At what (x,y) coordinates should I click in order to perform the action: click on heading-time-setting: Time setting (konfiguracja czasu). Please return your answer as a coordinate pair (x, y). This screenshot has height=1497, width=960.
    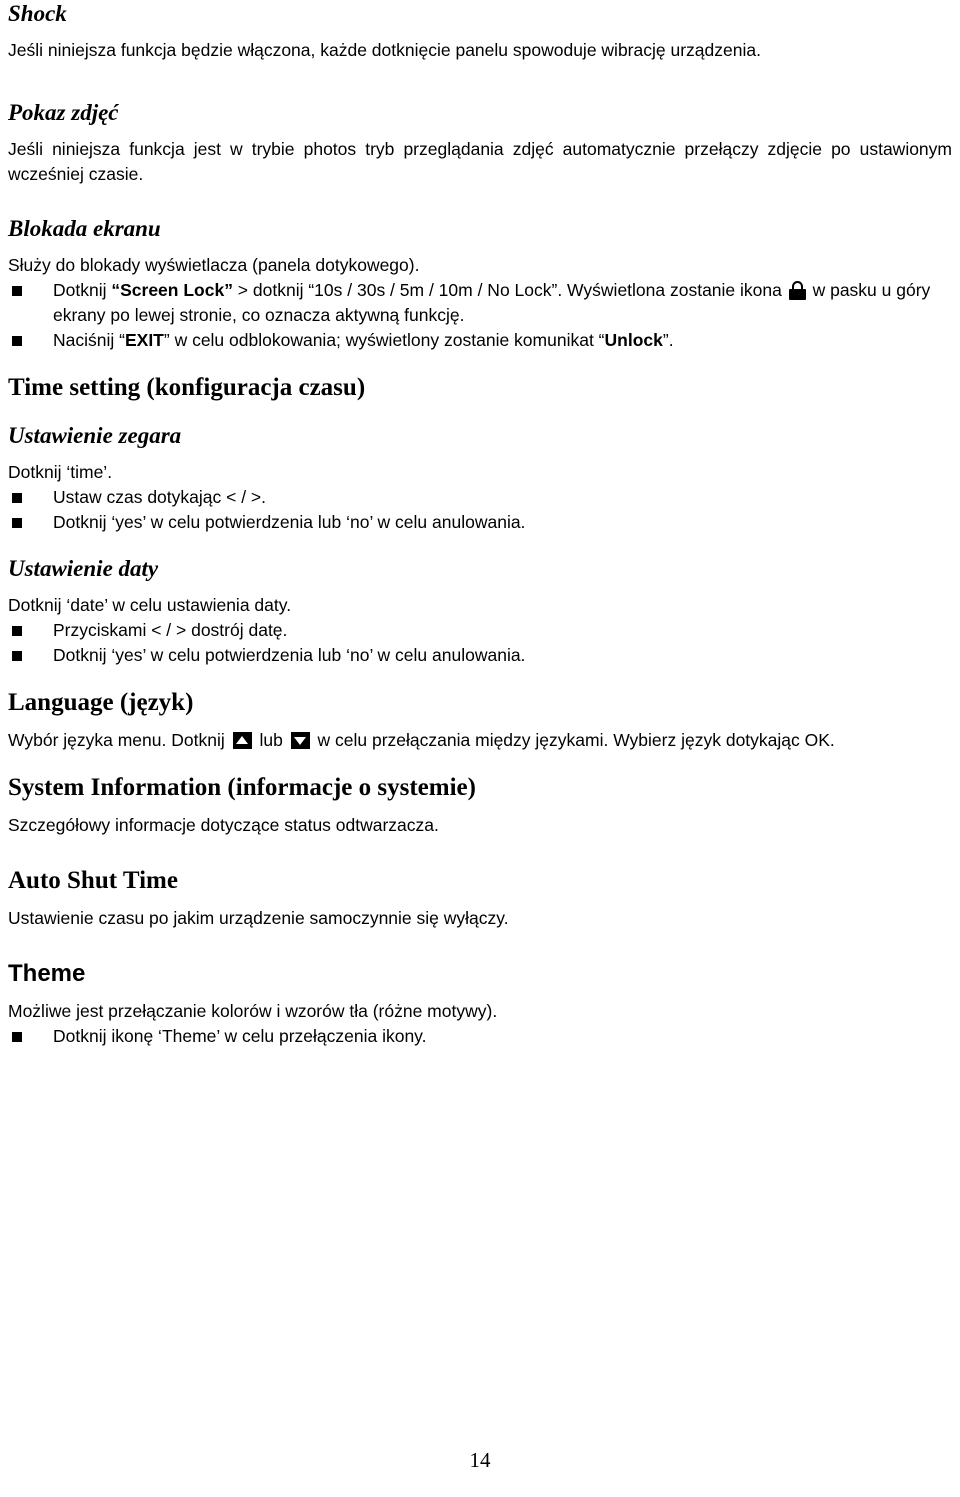
    Looking at the image, I should click on (187, 387).